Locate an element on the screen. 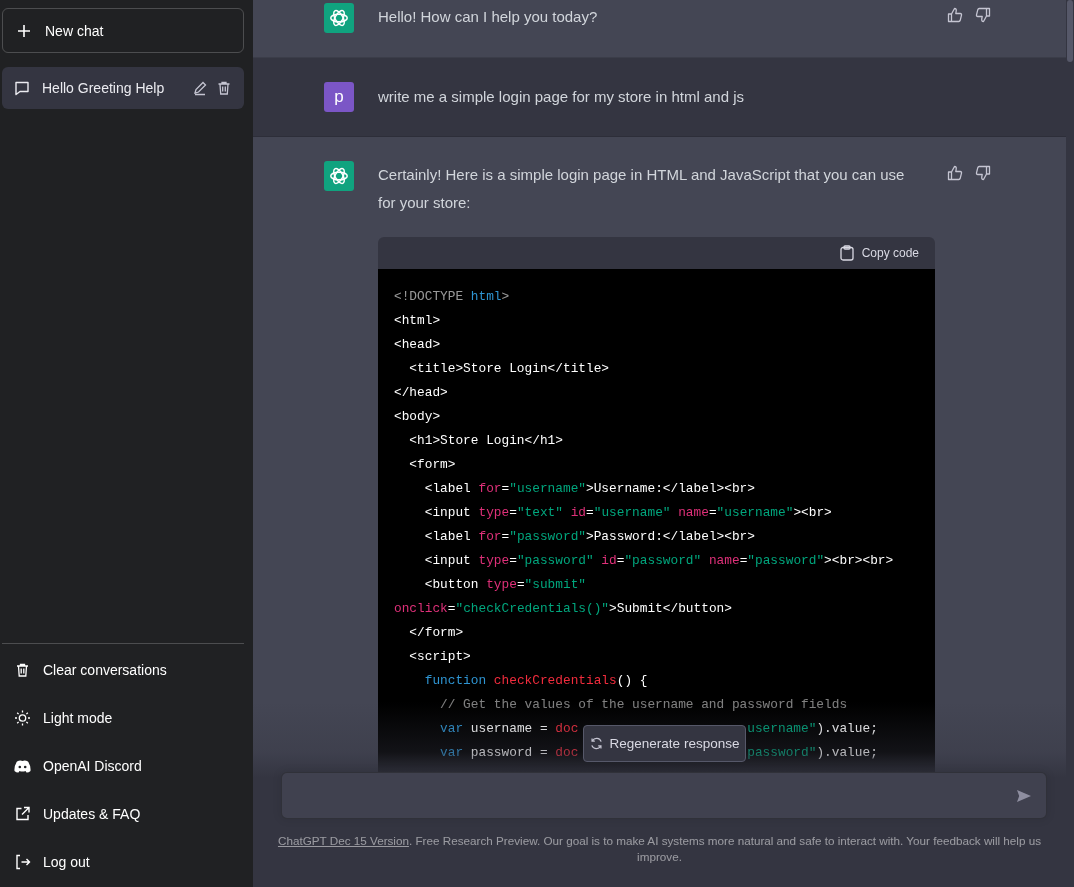 The image size is (1074, 887). plus-icon is located at coordinates (24, 30).